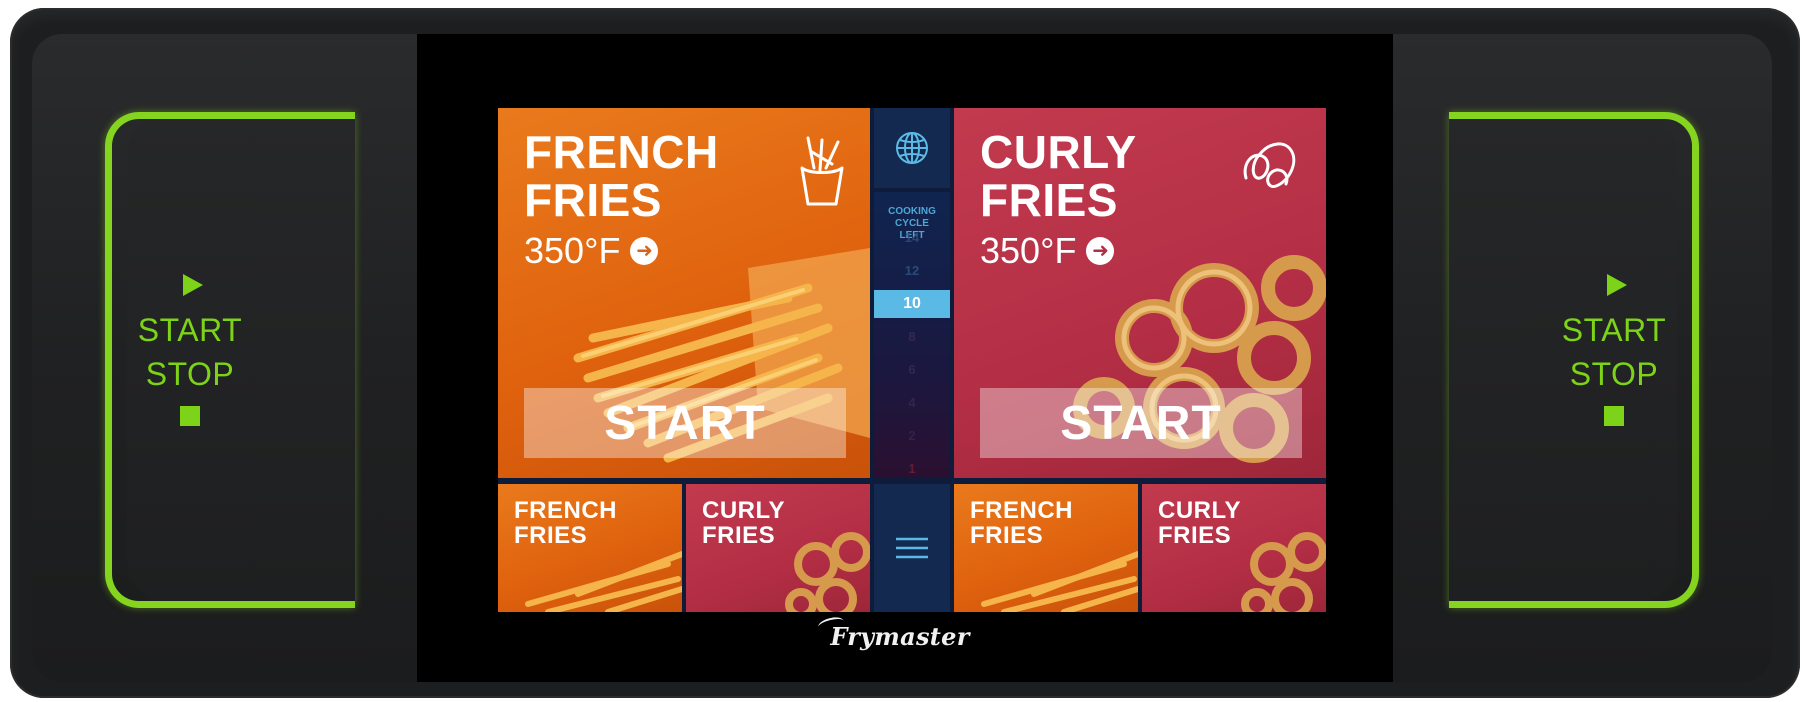  I want to click on product-name: CURLY FRIES, so click(1058, 176).